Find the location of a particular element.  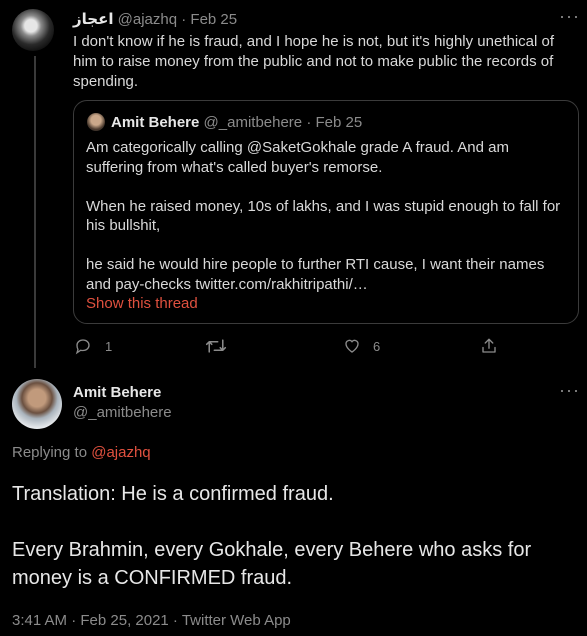

author-name: اعجاز is located at coordinates (93, 19).